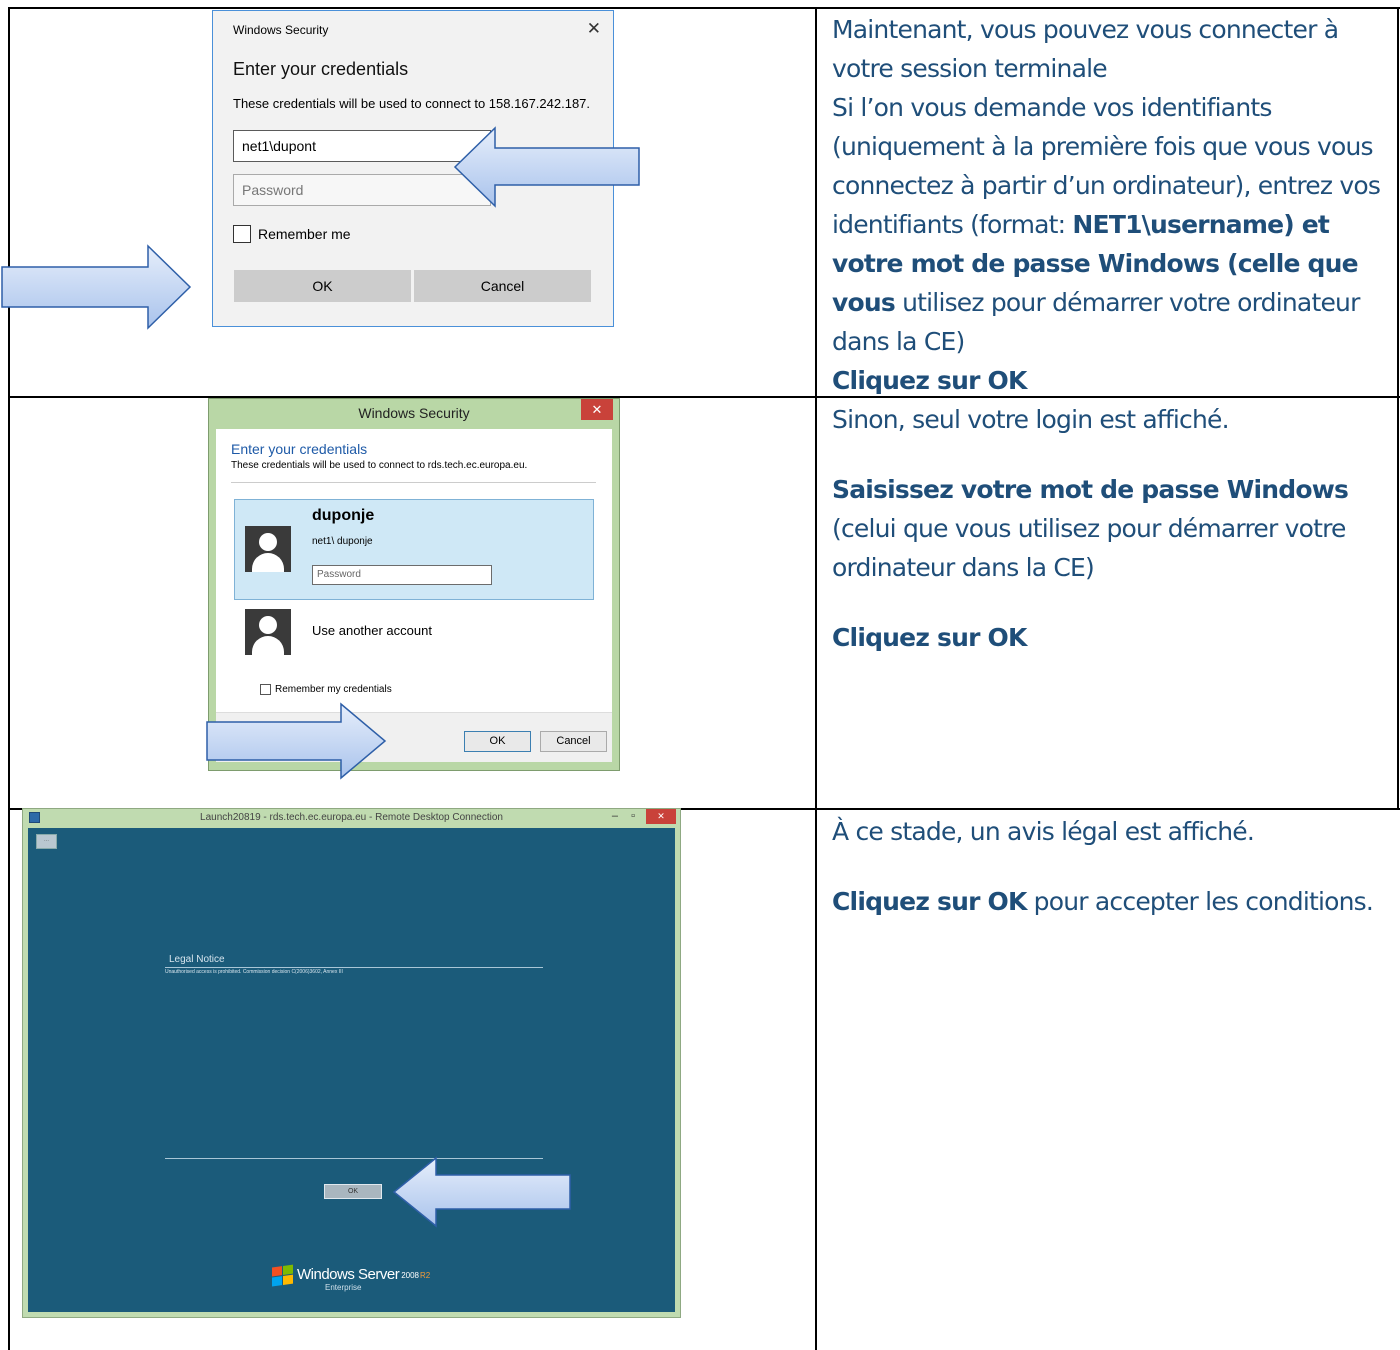 This screenshot has width=1400, height=1350. I want to click on brand-version: 2008, so click(410, 1275).